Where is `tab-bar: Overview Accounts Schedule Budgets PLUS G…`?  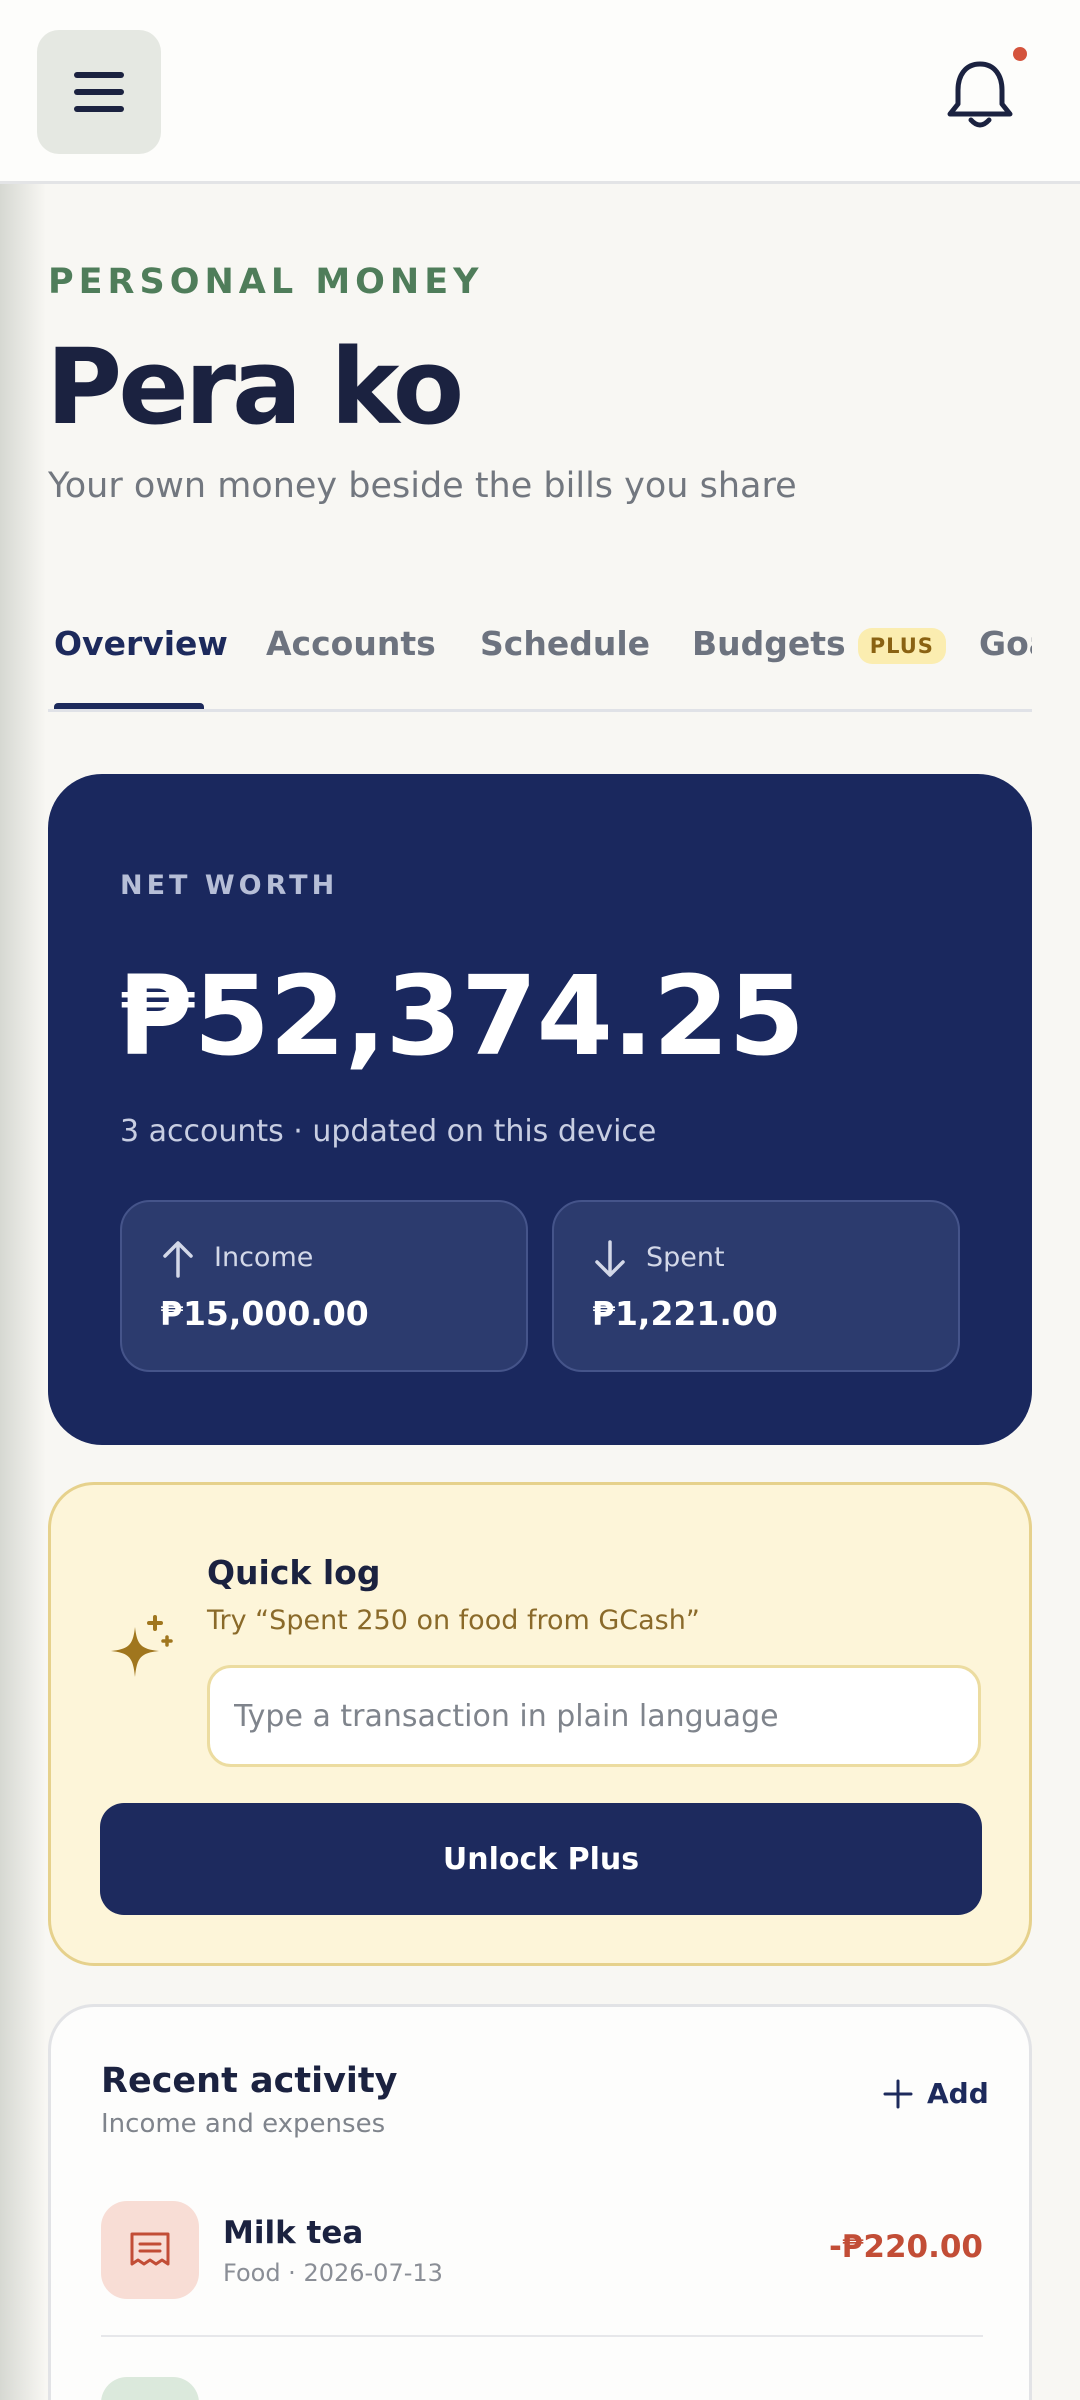
tab-bar: Overview Accounts Schedule Budgets PLUS G… is located at coordinates (540, 661).